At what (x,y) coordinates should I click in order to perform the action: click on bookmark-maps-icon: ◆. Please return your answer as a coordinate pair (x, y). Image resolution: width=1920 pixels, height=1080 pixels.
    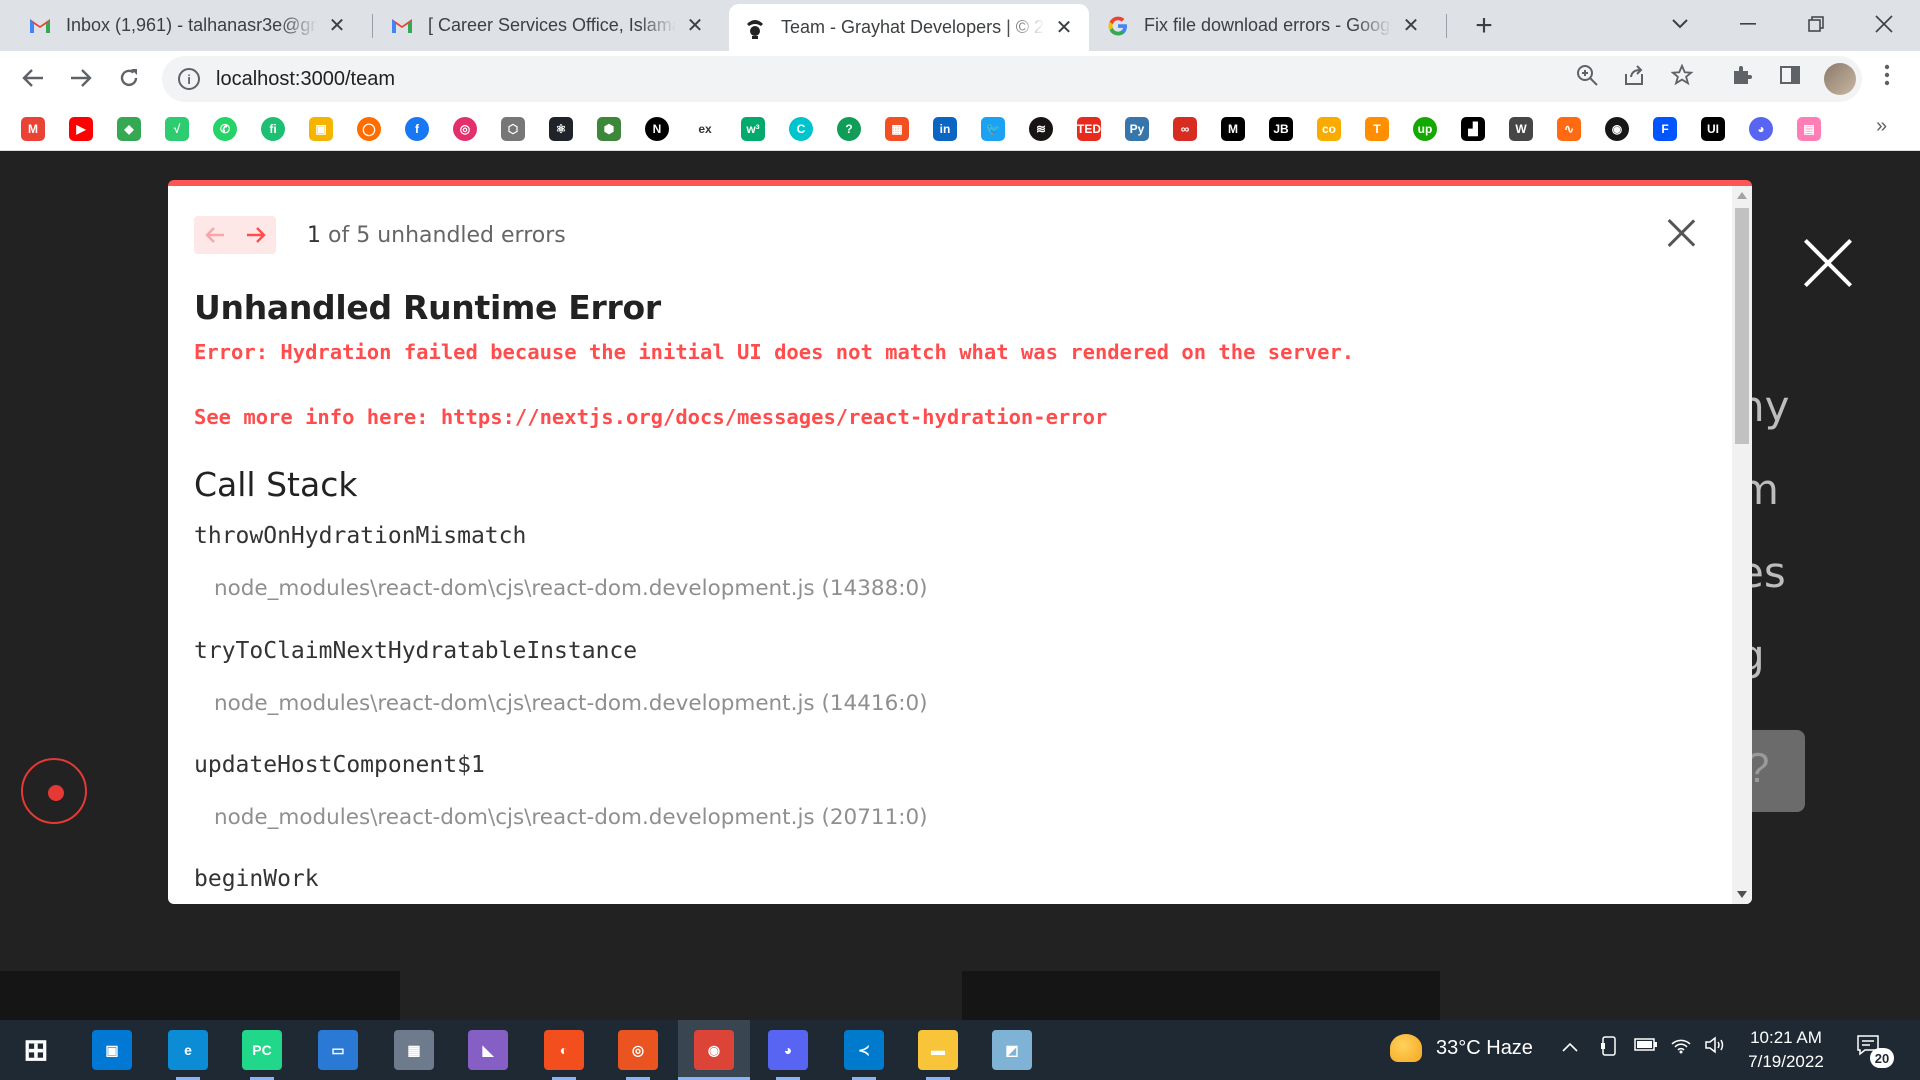
    Looking at the image, I should click on (129, 129).